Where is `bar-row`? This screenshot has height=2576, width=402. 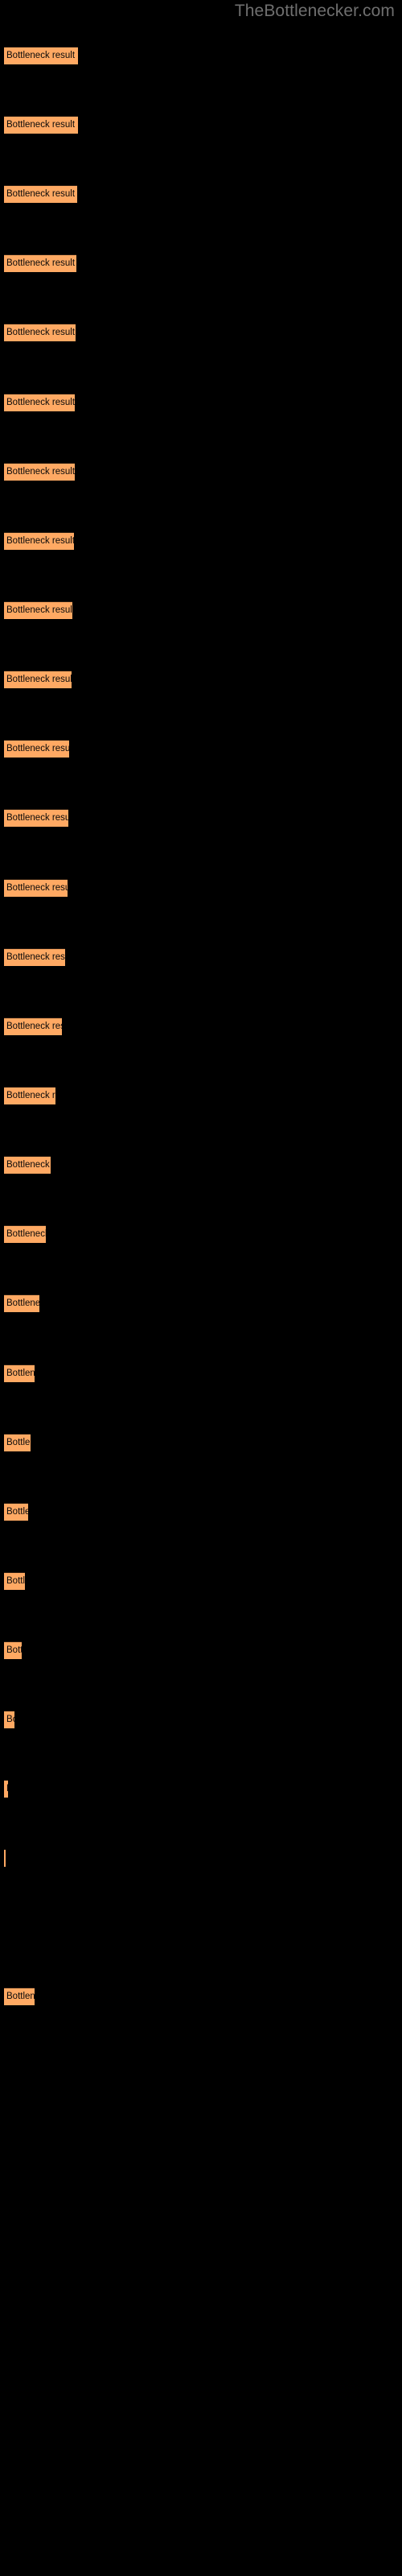
bar-row is located at coordinates (201, 1927).